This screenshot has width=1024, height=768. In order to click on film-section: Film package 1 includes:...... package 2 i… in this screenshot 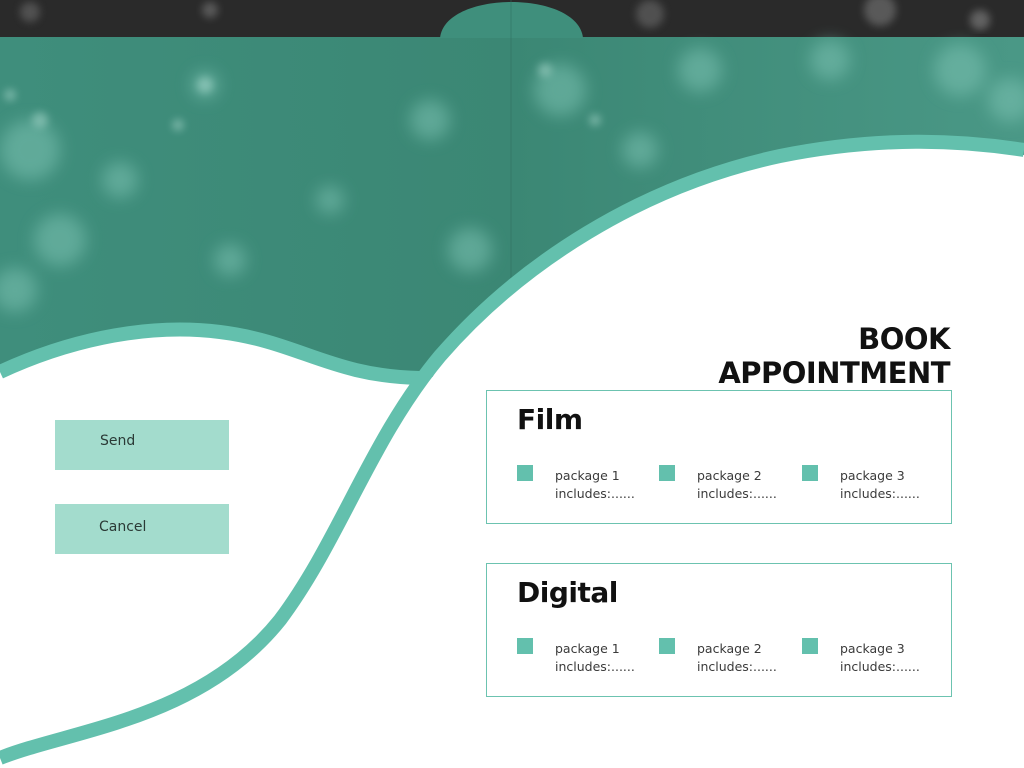, I will do `click(719, 457)`.